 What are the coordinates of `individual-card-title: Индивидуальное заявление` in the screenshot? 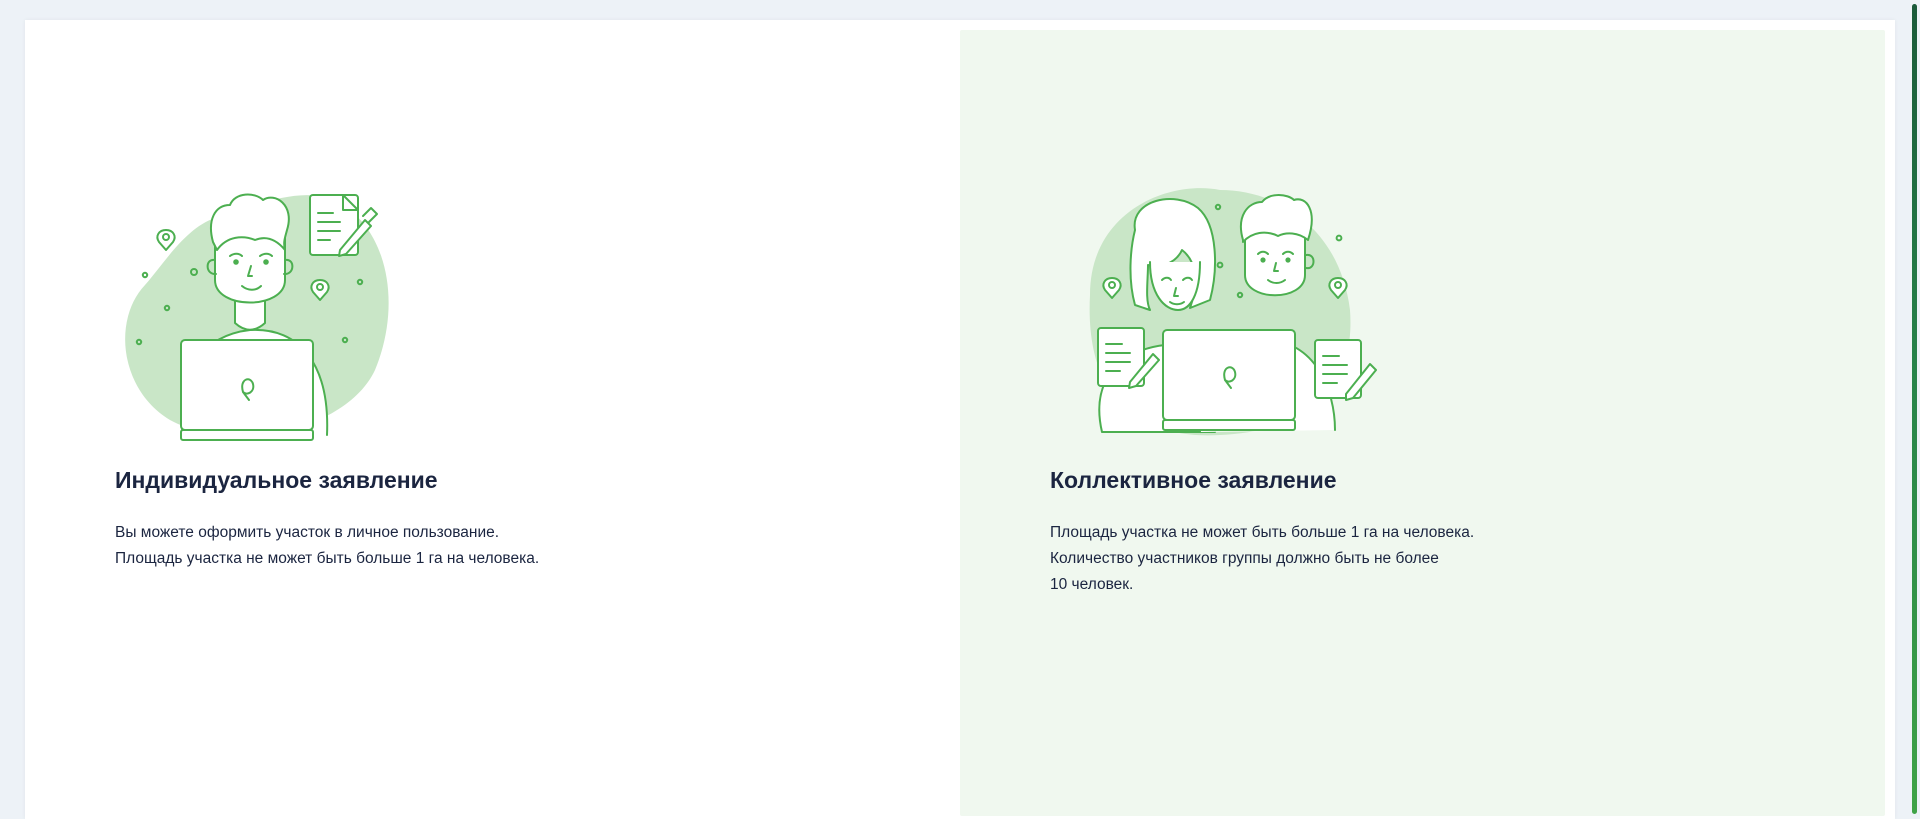 It's located at (276, 480).